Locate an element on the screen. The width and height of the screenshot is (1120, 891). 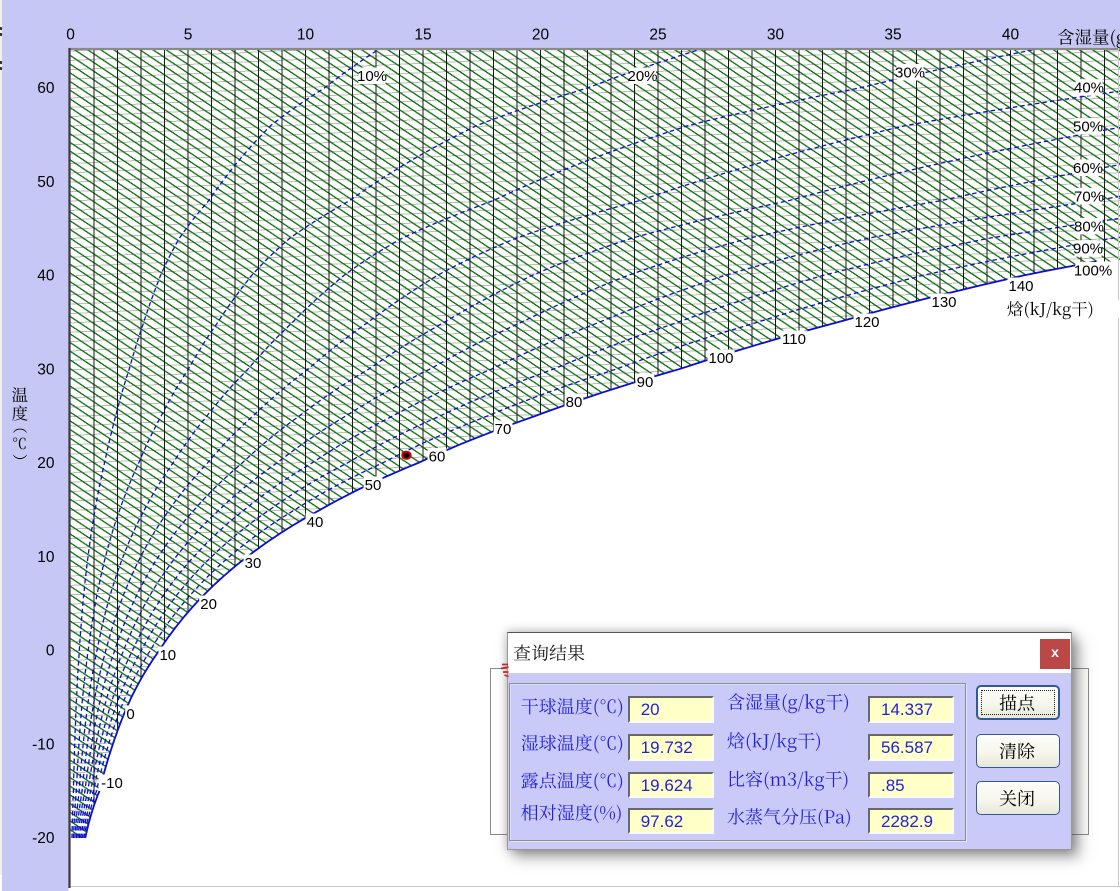
svg-text: -20 is located at coordinates (43, 838).